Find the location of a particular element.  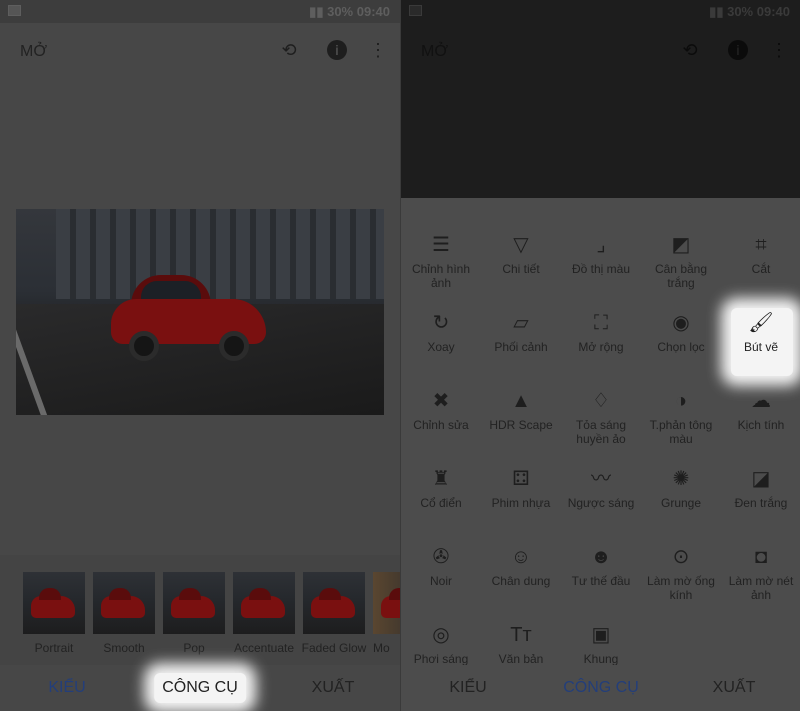

tool-label: Làm mờ nét ảnh is located at coordinates (761, 588).